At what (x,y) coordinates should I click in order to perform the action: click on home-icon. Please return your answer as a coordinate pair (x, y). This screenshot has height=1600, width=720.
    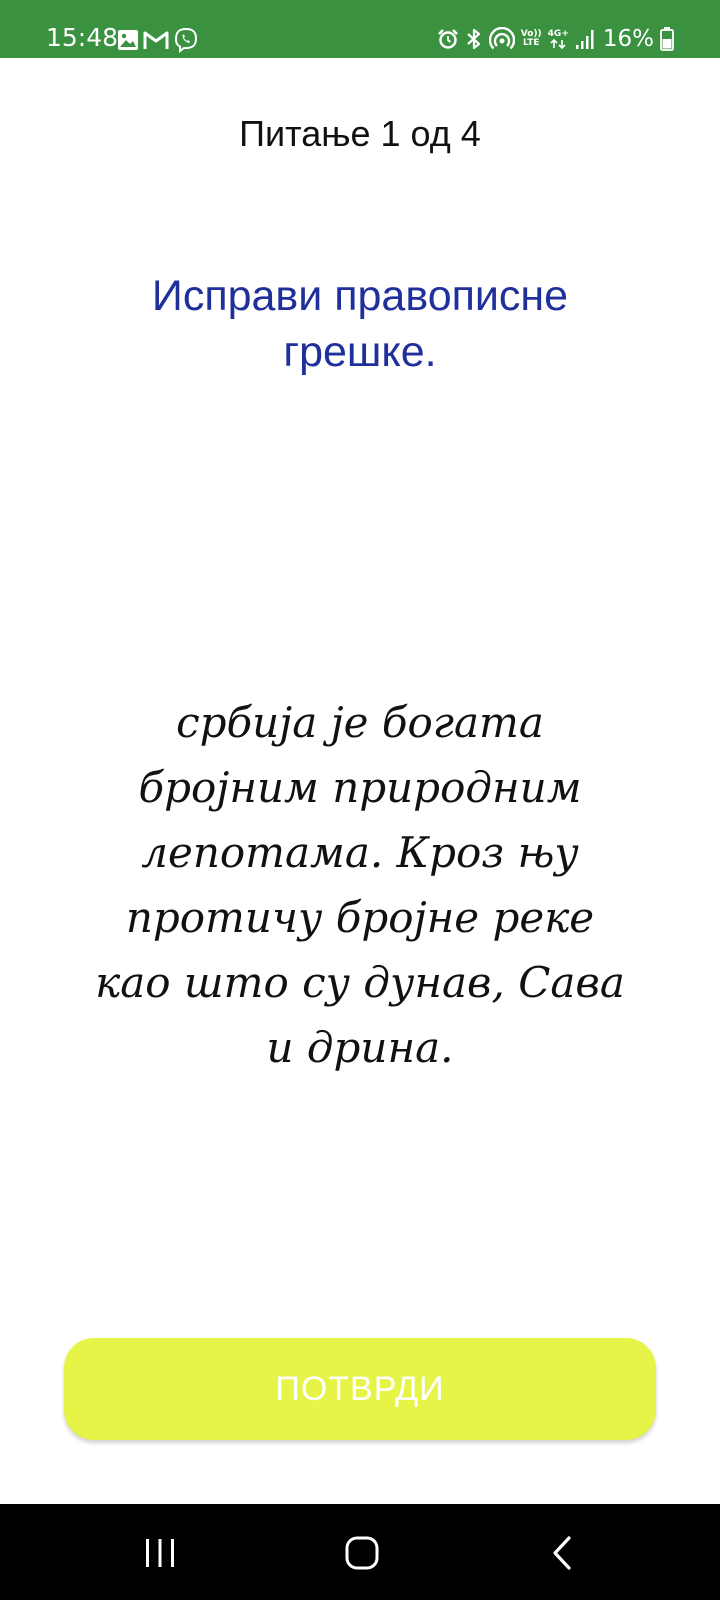
    Looking at the image, I should click on (362, 1553).